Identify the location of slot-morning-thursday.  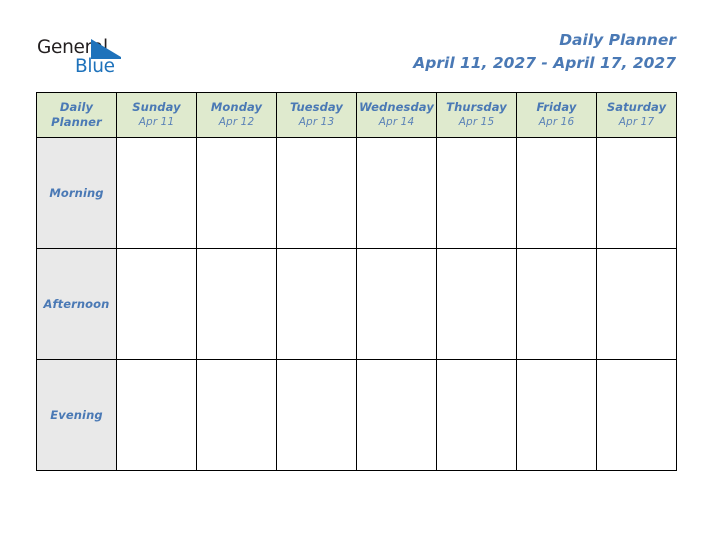
(476, 193).